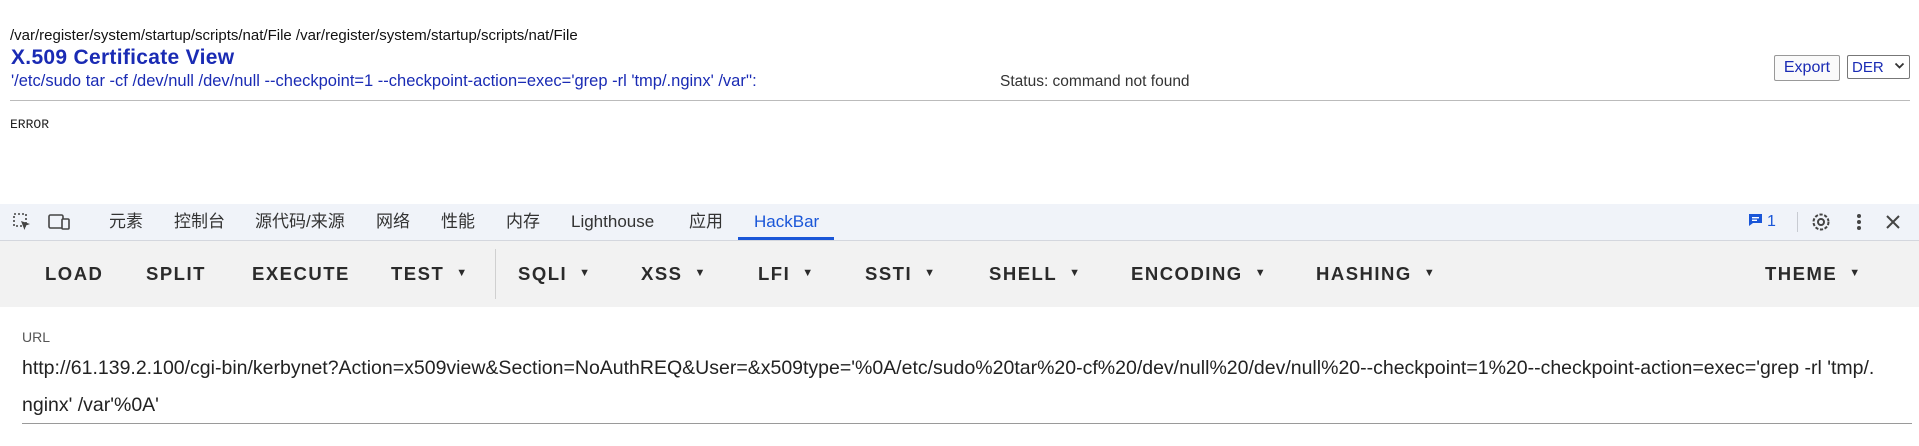 The height and width of the screenshot is (446, 1919). Describe the element at coordinates (1868, 67) in the screenshot. I see `format-select-value: DER` at that location.